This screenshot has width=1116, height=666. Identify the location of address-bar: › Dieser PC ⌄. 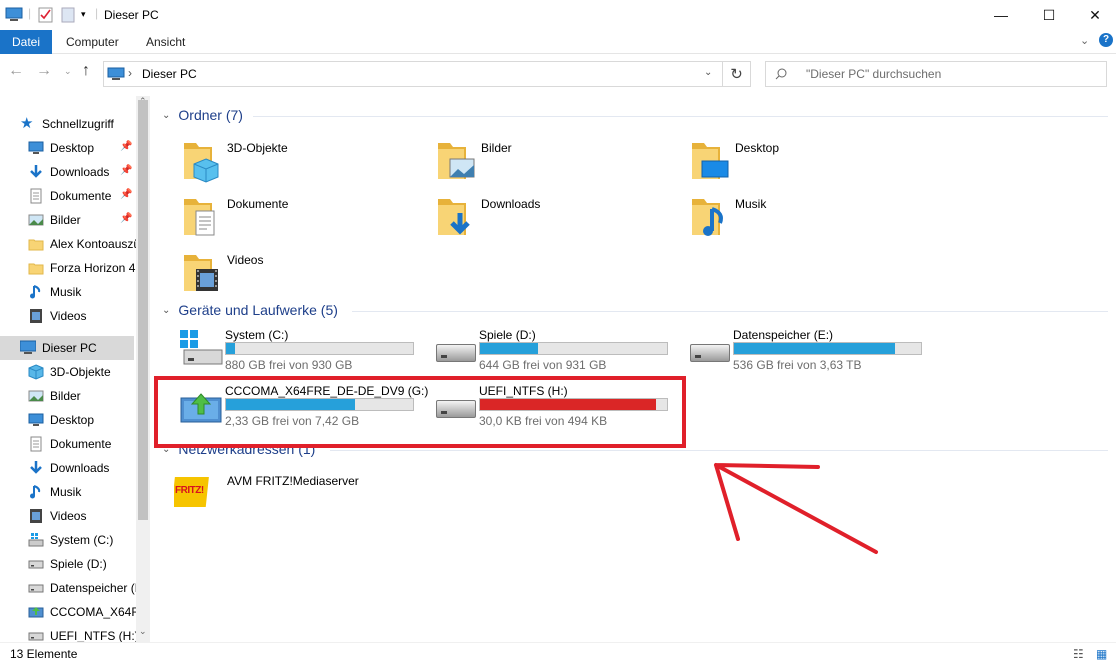
(413, 74).